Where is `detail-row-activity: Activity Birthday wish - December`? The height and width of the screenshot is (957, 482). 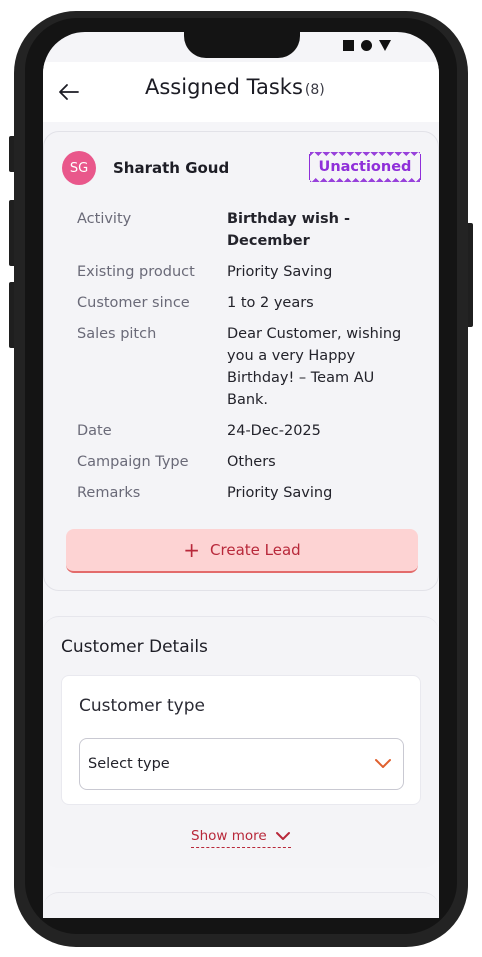
detail-row-activity: Activity Birthday wish - December is located at coordinates (252, 230).